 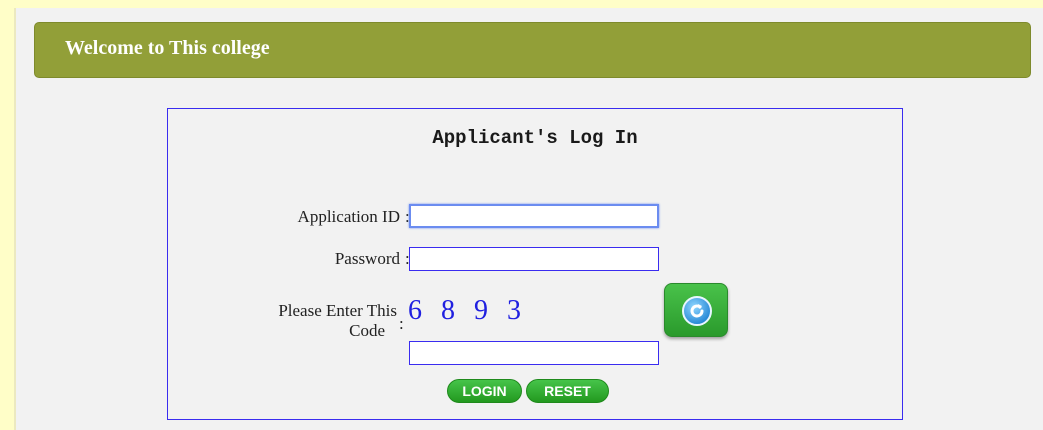 I want to click on password-label: Password, so click(x=367, y=258).